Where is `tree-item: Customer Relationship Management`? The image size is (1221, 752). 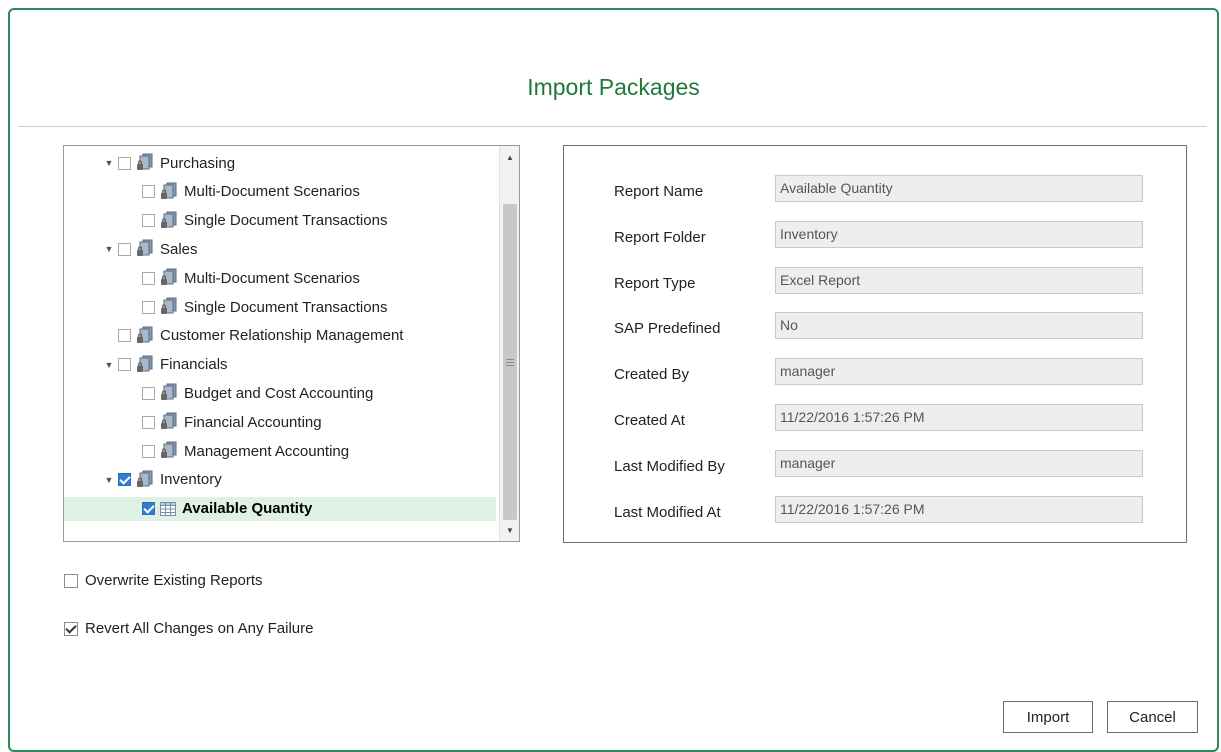 tree-item: Customer Relationship Management is located at coordinates (233, 336).